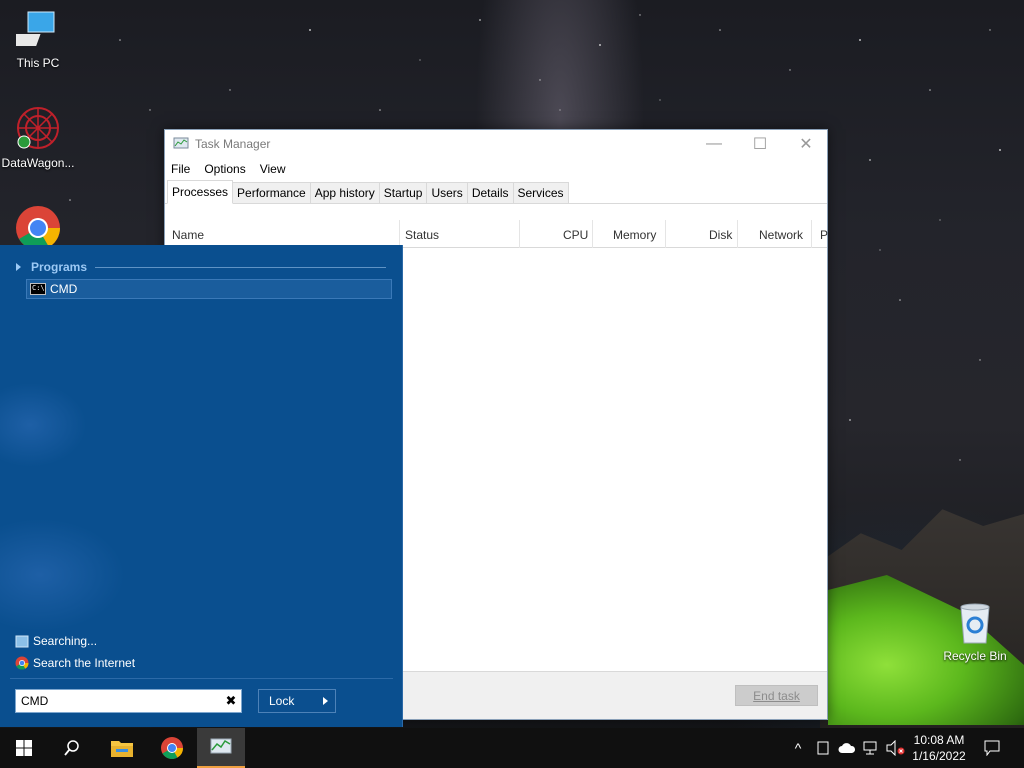  Describe the element at coordinates (201, 267) in the screenshot. I see `programs-heading: Programs` at that location.